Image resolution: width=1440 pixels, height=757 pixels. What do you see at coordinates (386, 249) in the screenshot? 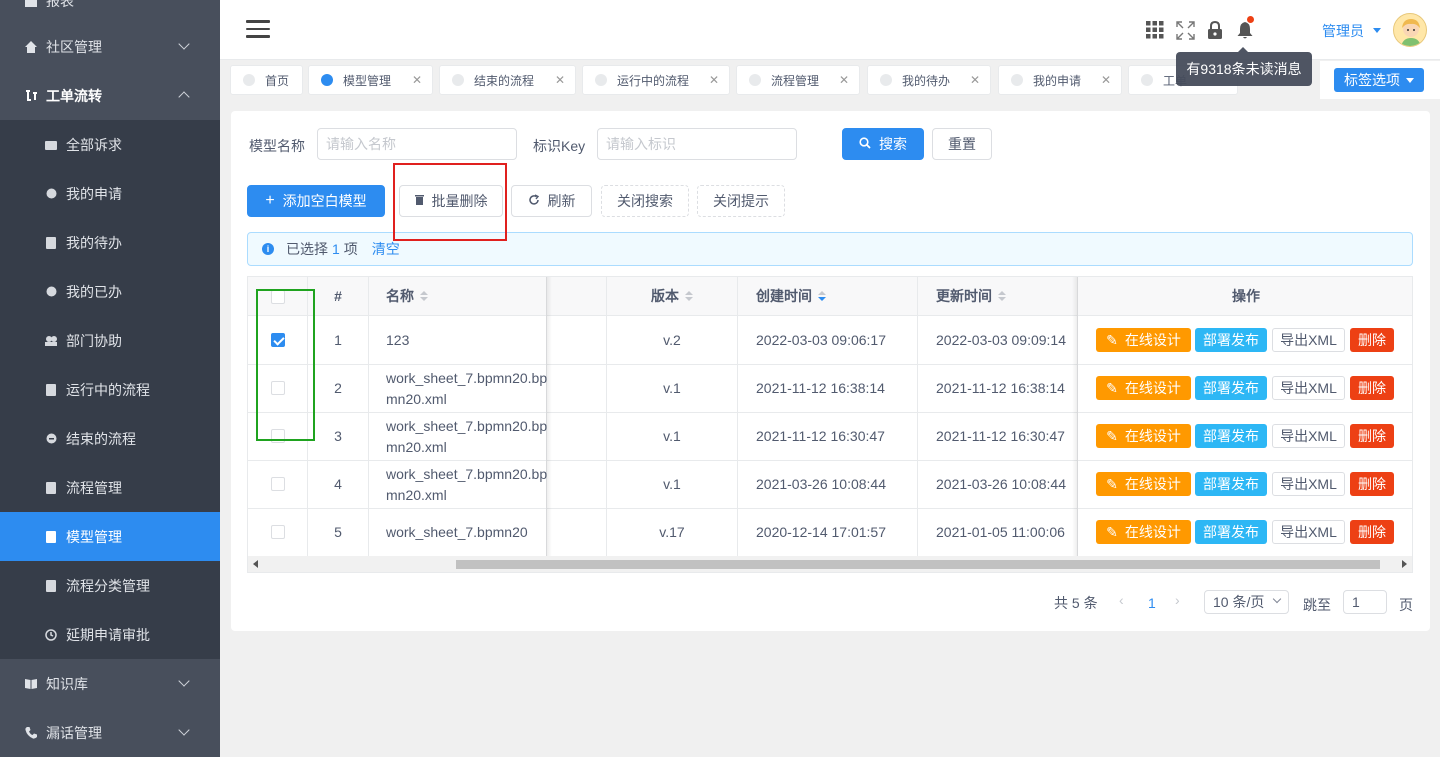
I see `clear-selection-link: 清空` at bounding box center [386, 249].